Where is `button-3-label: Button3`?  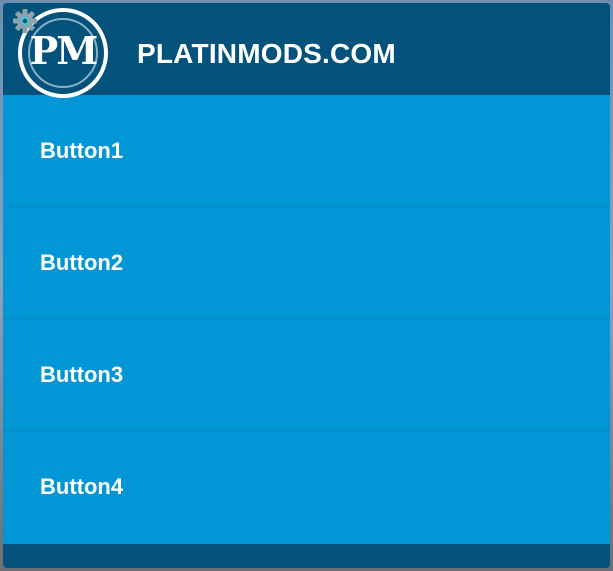
button-3-label: Button3 is located at coordinates (82, 374).